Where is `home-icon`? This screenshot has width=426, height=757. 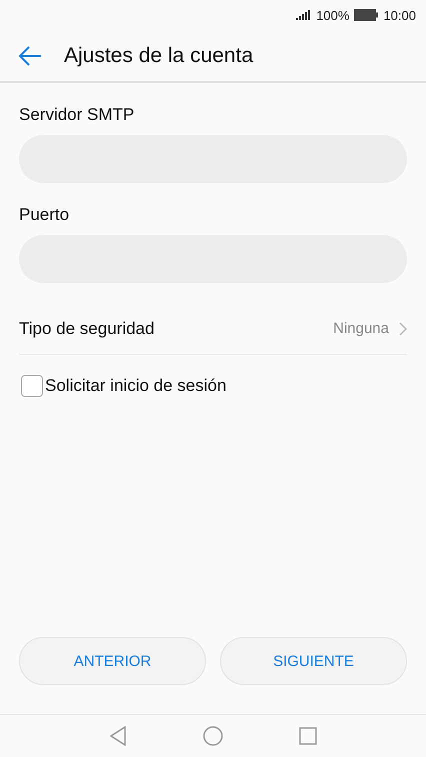 home-icon is located at coordinates (213, 736).